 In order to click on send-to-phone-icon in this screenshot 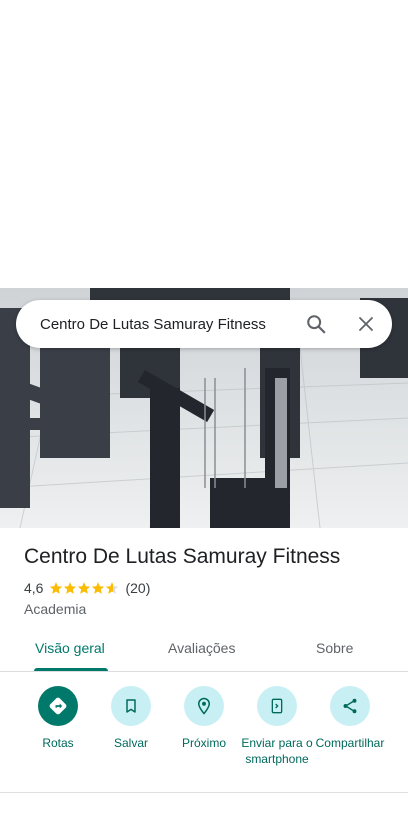, I will do `click(277, 706)`.